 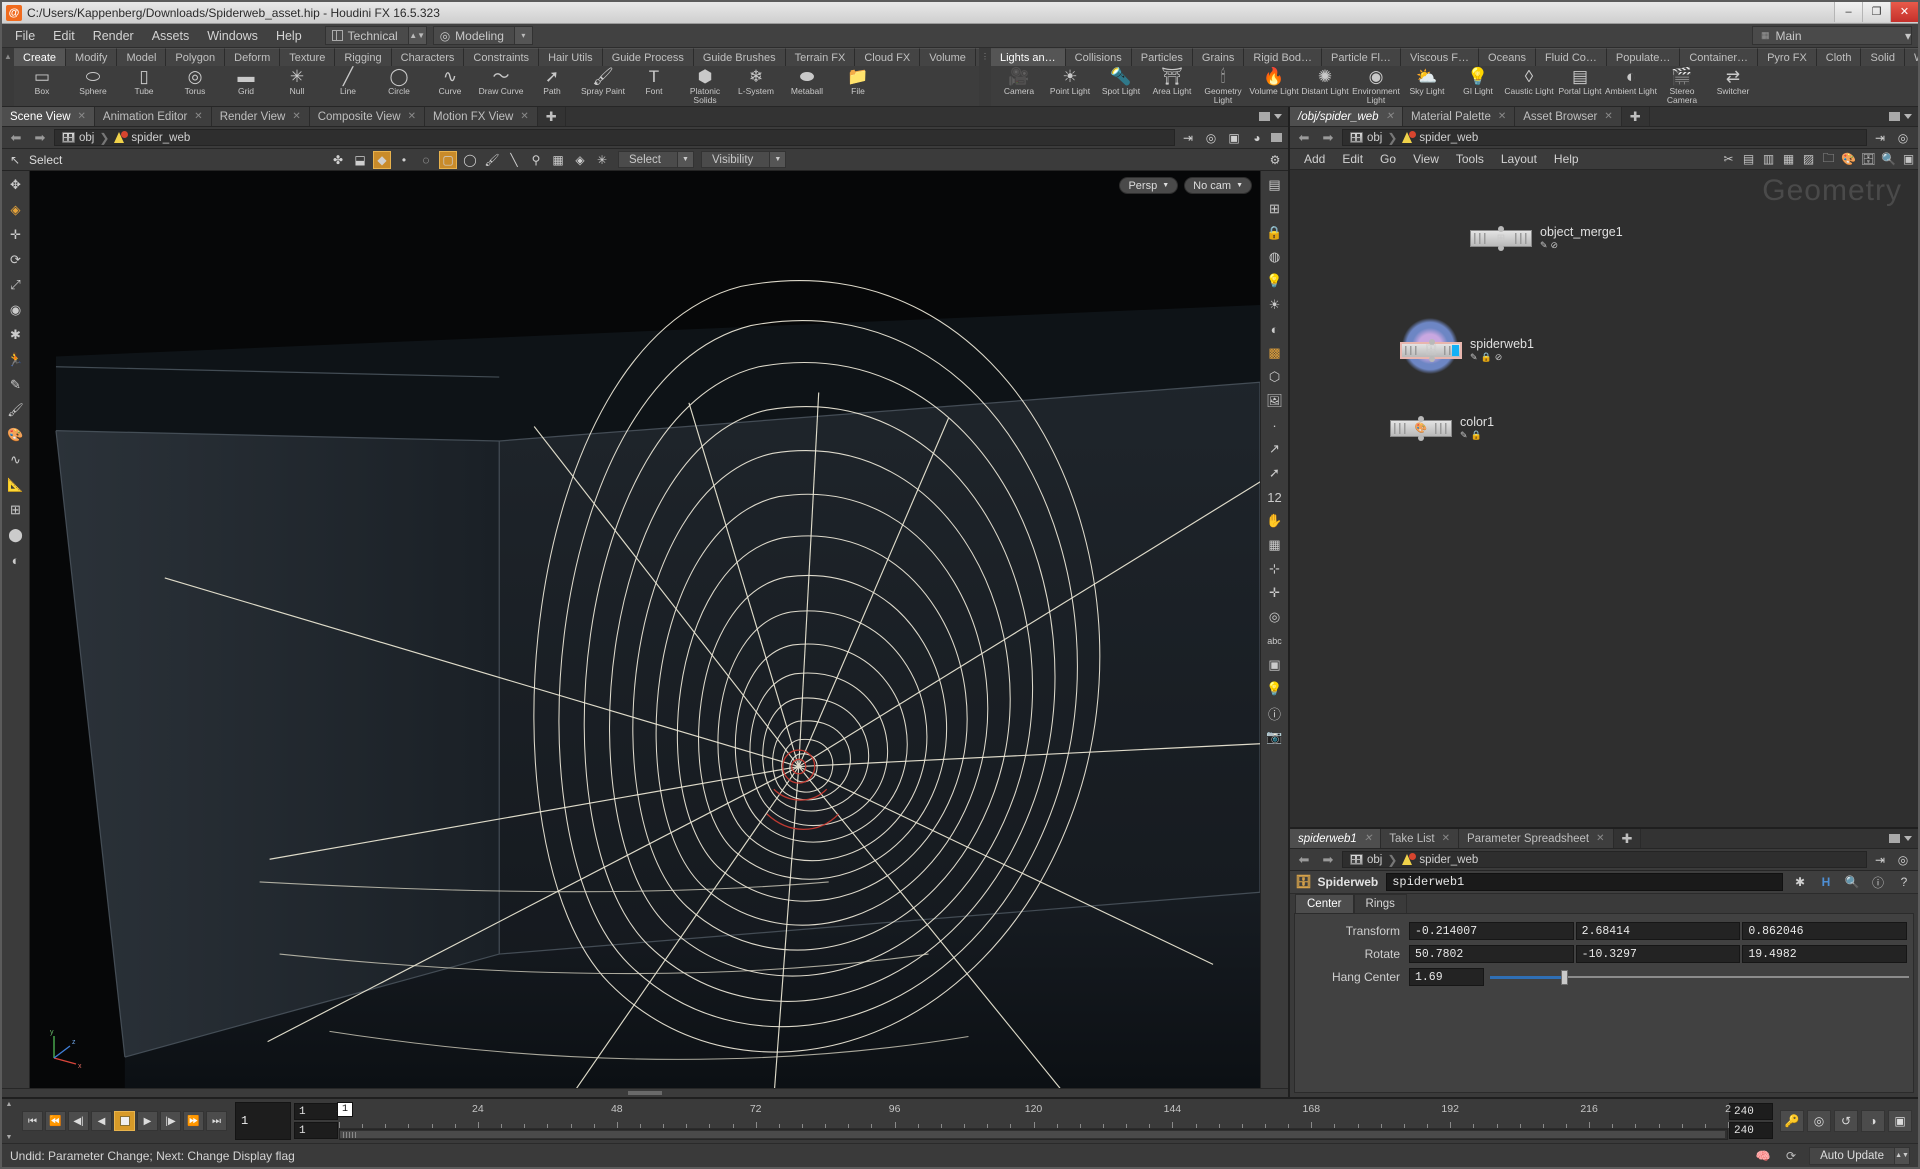 What do you see at coordinates (777, 159) in the screenshot?
I see `visibility-dropdown-arrow-icon: ▼` at bounding box center [777, 159].